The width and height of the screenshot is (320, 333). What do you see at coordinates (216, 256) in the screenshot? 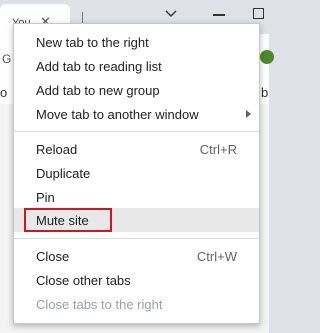
I see `menu-item-shortcut: Ctrl+W` at bounding box center [216, 256].